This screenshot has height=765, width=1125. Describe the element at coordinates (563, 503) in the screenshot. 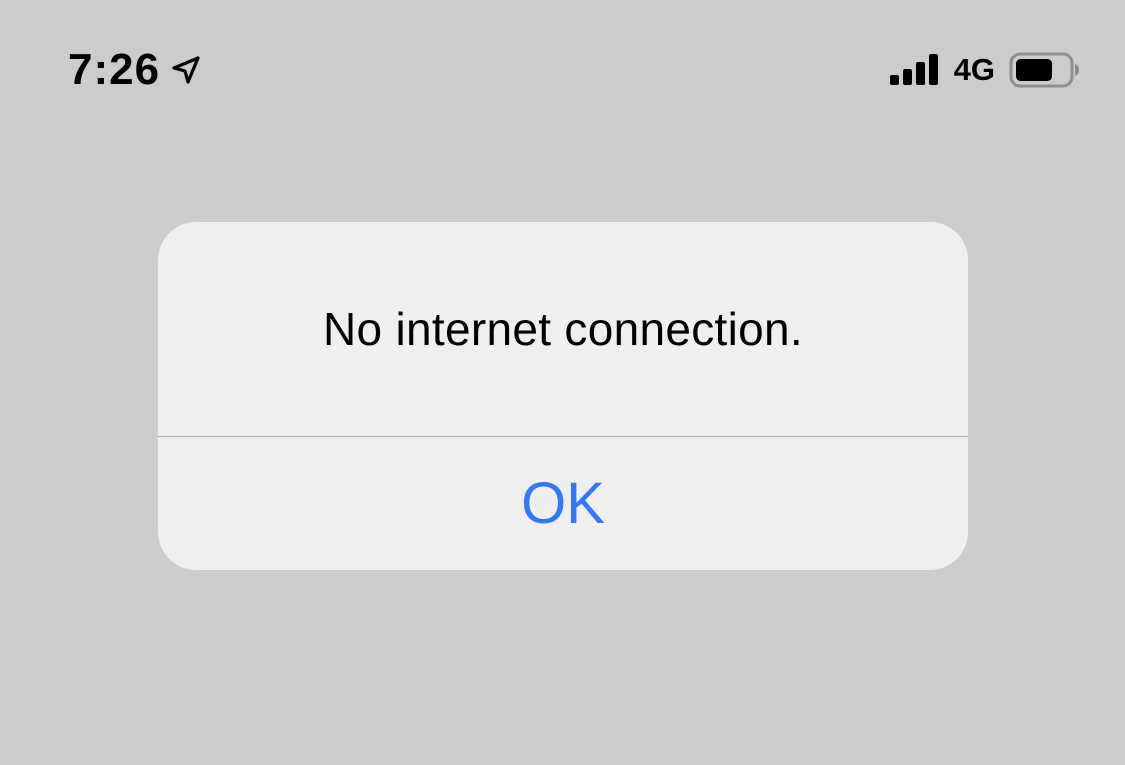

I see `ok-button: OK` at that location.